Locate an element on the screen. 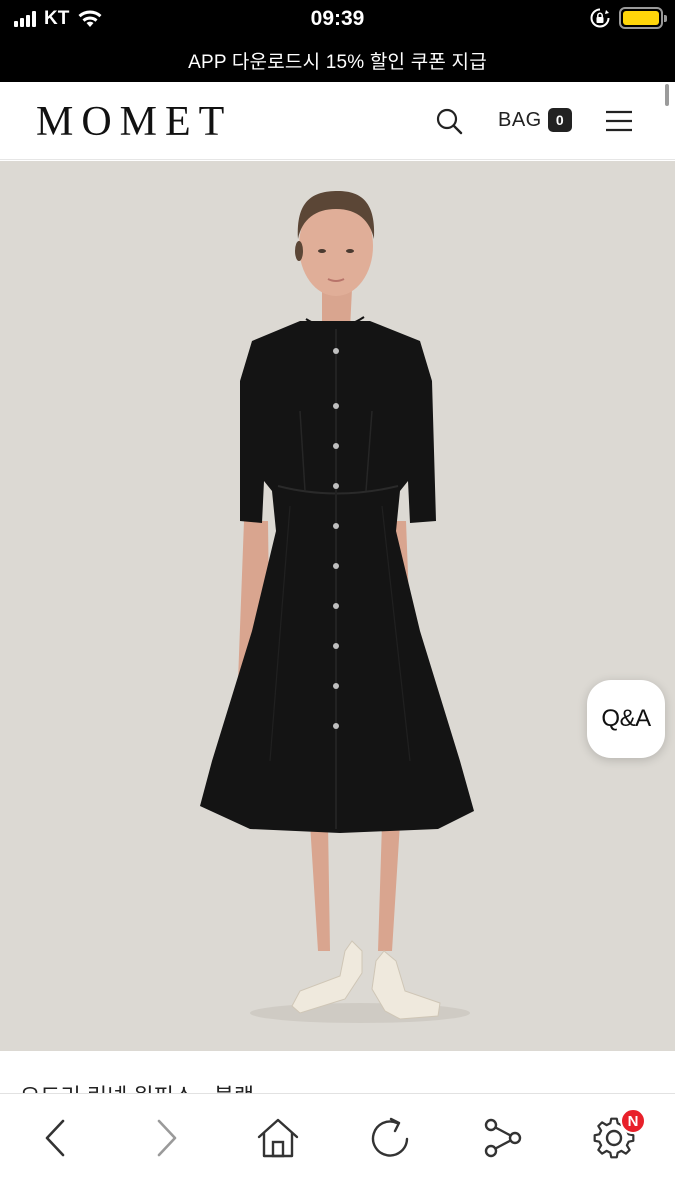 The width and height of the screenshot is (675, 1200). reload-button is located at coordinates (390, 1138).